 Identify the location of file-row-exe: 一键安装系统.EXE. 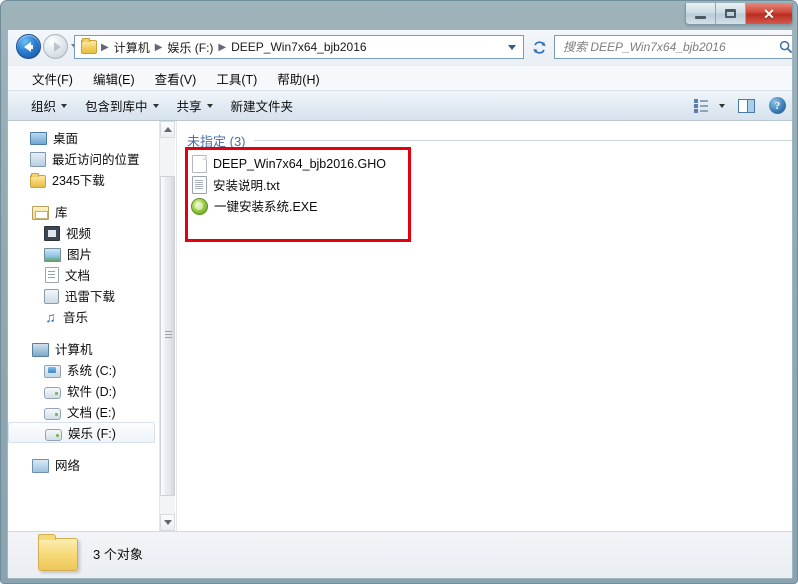
(341, 205).